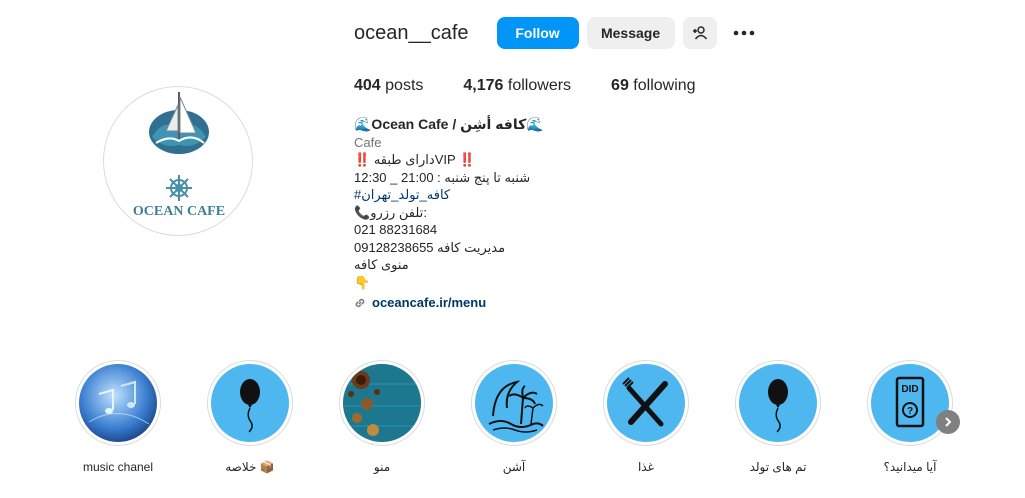 This screenshot has height=498, width=1025. What do you see at coordinates (382, 467) in the screenshot?
I see `highlight-label: منو` at bounding box center [382, 467].